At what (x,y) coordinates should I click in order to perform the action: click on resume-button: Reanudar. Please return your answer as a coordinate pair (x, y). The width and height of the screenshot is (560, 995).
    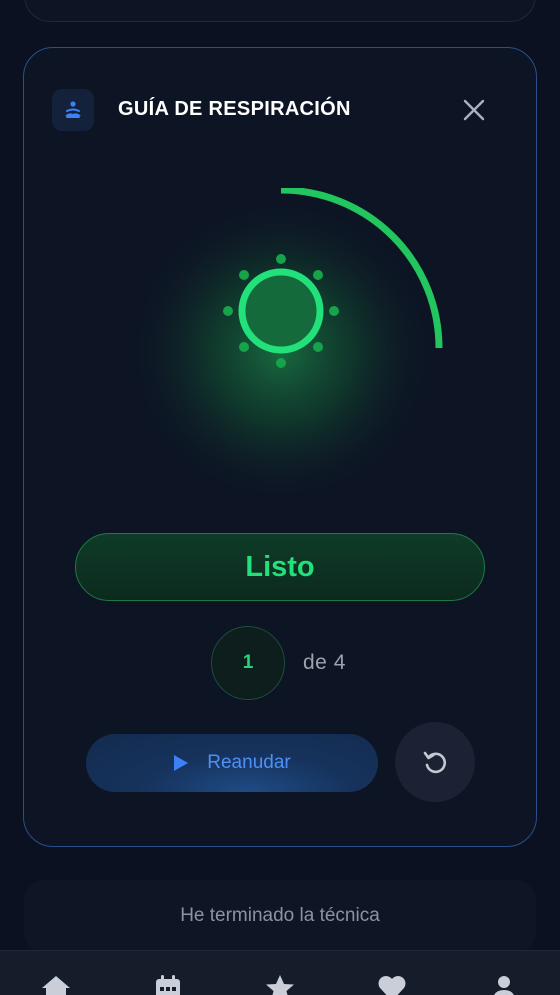
    Looking at the image, I should click on (232, 763).